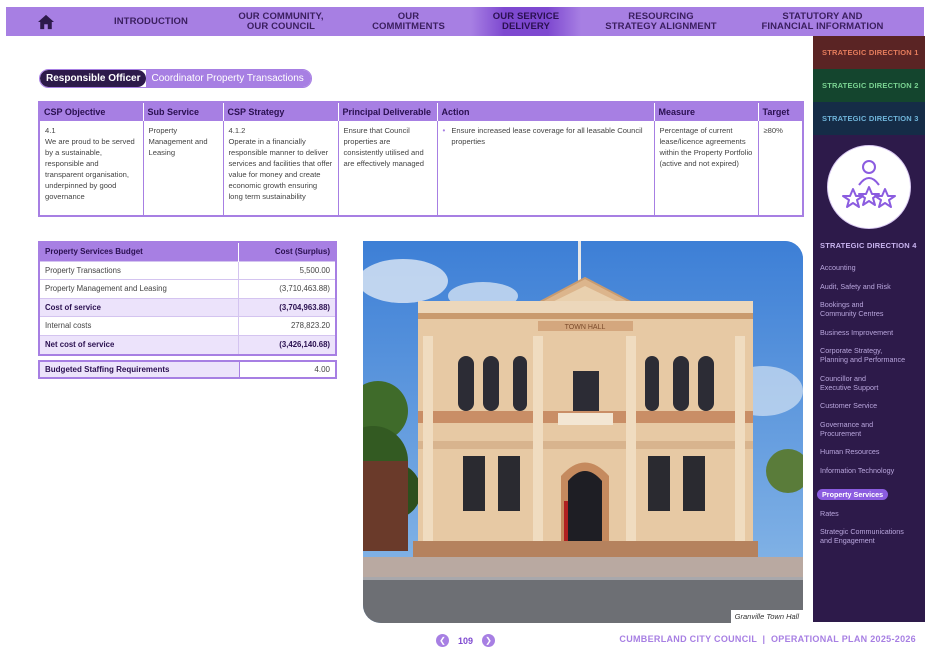 The image size is (930, 660). I want to click on sidebar-item-strategic-communications: Strategic Communications and Engagement, so click(871, 536).